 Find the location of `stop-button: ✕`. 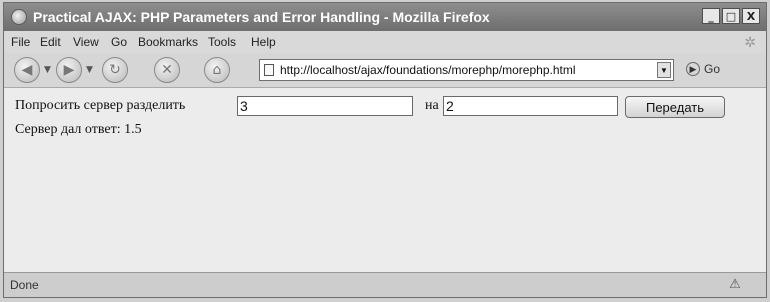

stop-button: ✕ is located at coordinates (167, 70).